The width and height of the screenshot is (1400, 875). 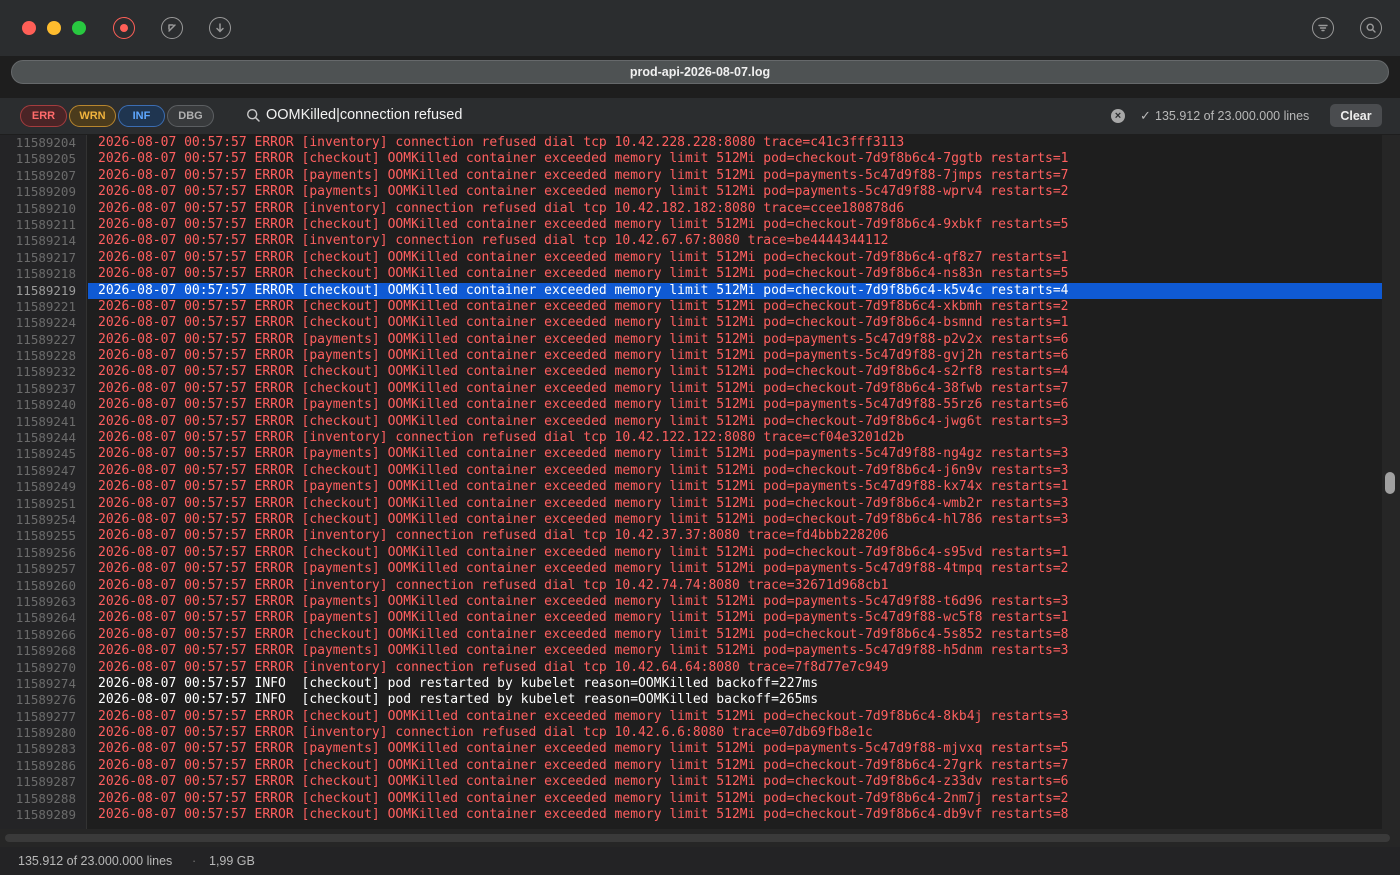 I want to click on file-title: prod-api-2026-08-07.log, so click(x=700, y=72).